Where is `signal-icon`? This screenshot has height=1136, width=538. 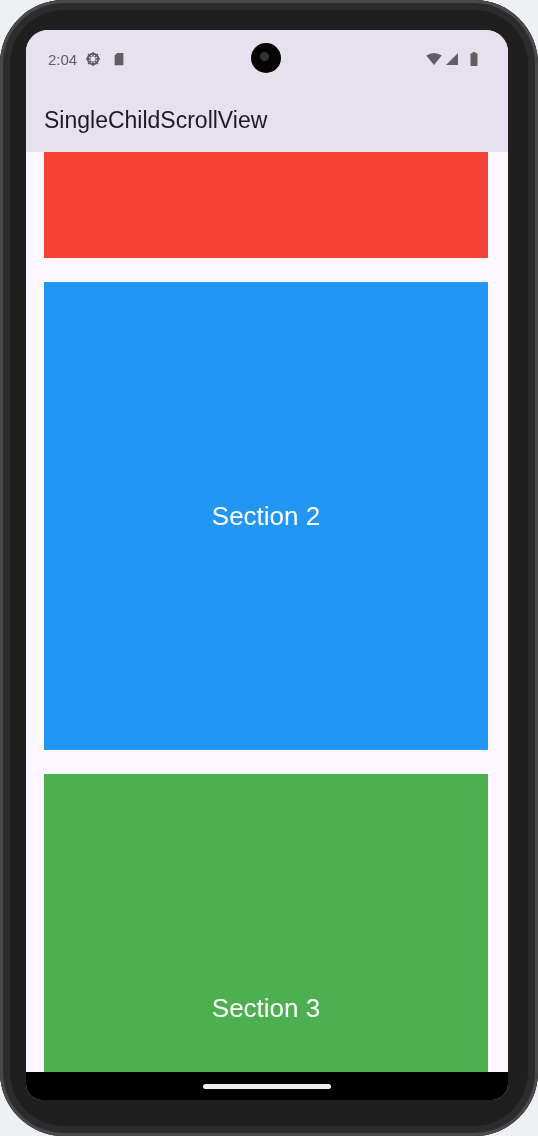 signal-icon is located at coordinates (452, 59).